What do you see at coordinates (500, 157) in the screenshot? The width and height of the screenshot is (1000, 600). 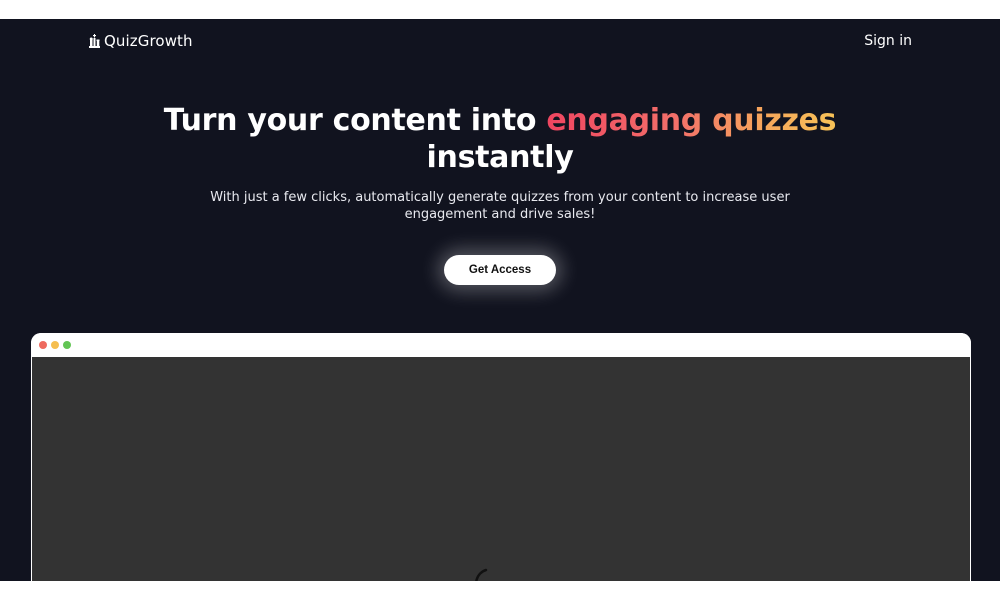 I see `hero-title-end: instantly` at bounding box center [500, 157].